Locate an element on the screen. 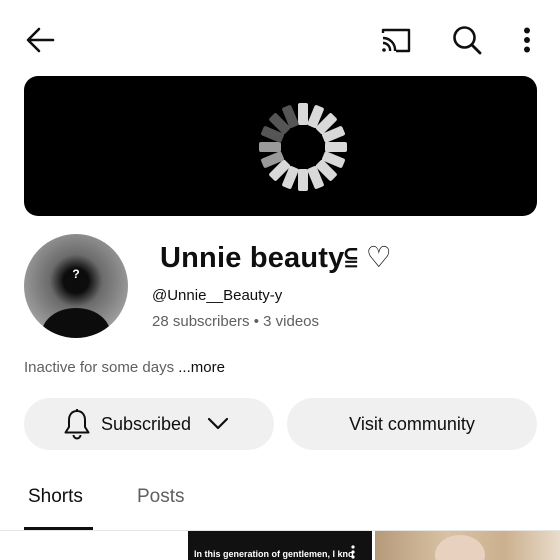 The height and width of the screenshot is (560, 560). visit-community-button: Visit community is located at coordinates (412, 424).